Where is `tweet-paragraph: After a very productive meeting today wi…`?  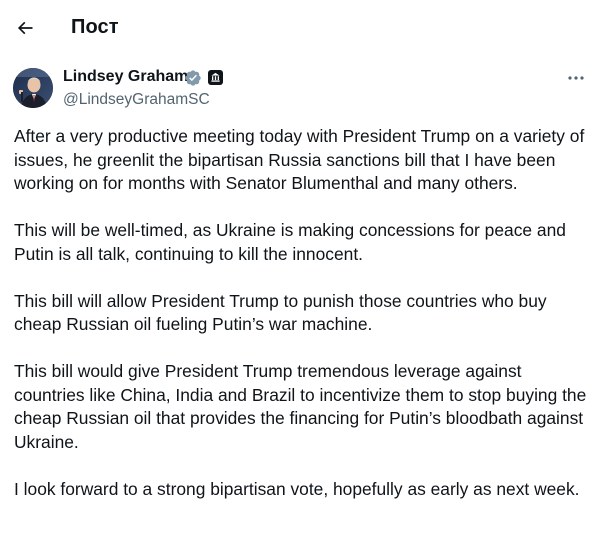 tweet-paragraph: After a very productive meeting today wi… is located at coordinates (299, 159).